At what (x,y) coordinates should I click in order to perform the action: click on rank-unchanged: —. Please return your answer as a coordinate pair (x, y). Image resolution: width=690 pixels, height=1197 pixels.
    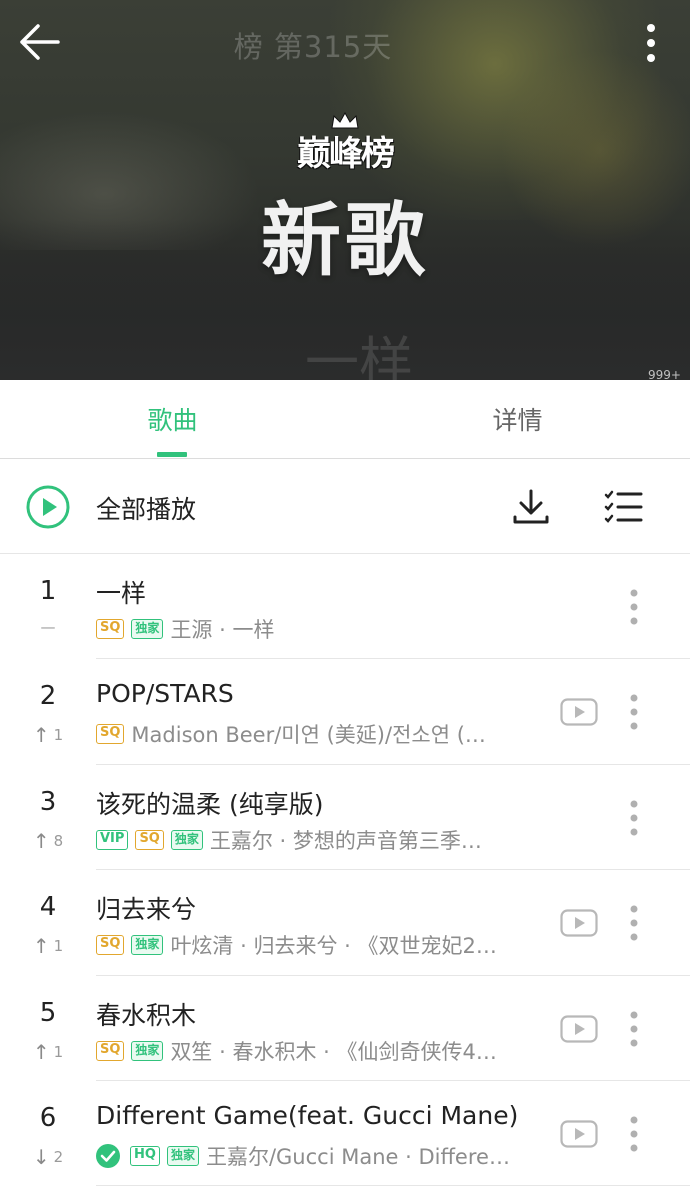
    Looking at the image, I should click on (48, 627).